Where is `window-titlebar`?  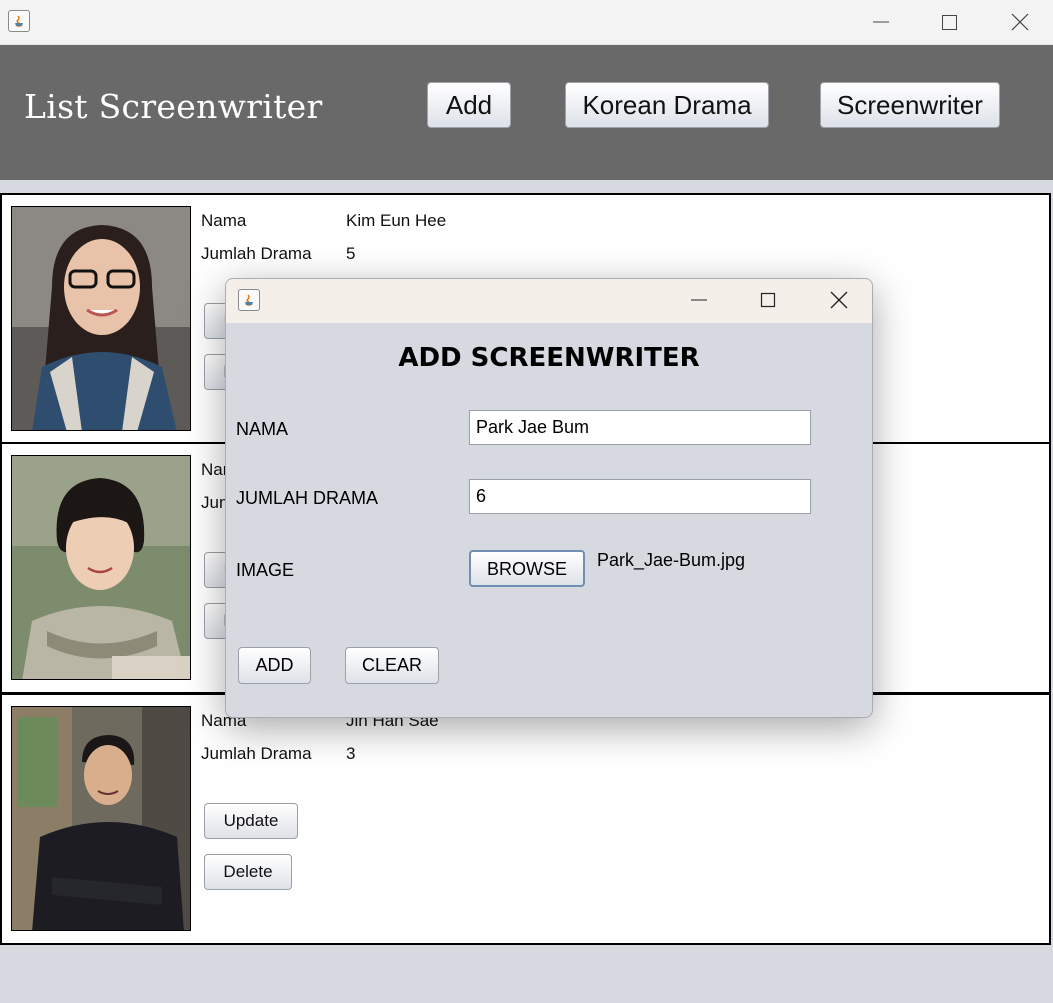
window-titlebar is located at coordinates (526, 22).